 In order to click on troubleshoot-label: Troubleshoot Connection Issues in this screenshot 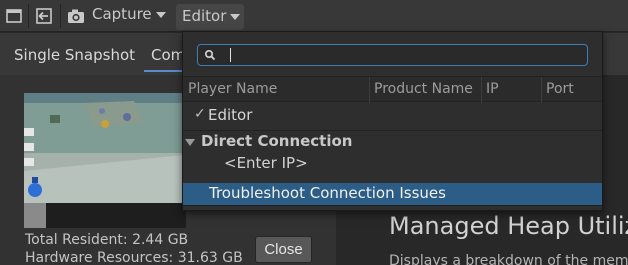, I will do `click(327, 193)`.